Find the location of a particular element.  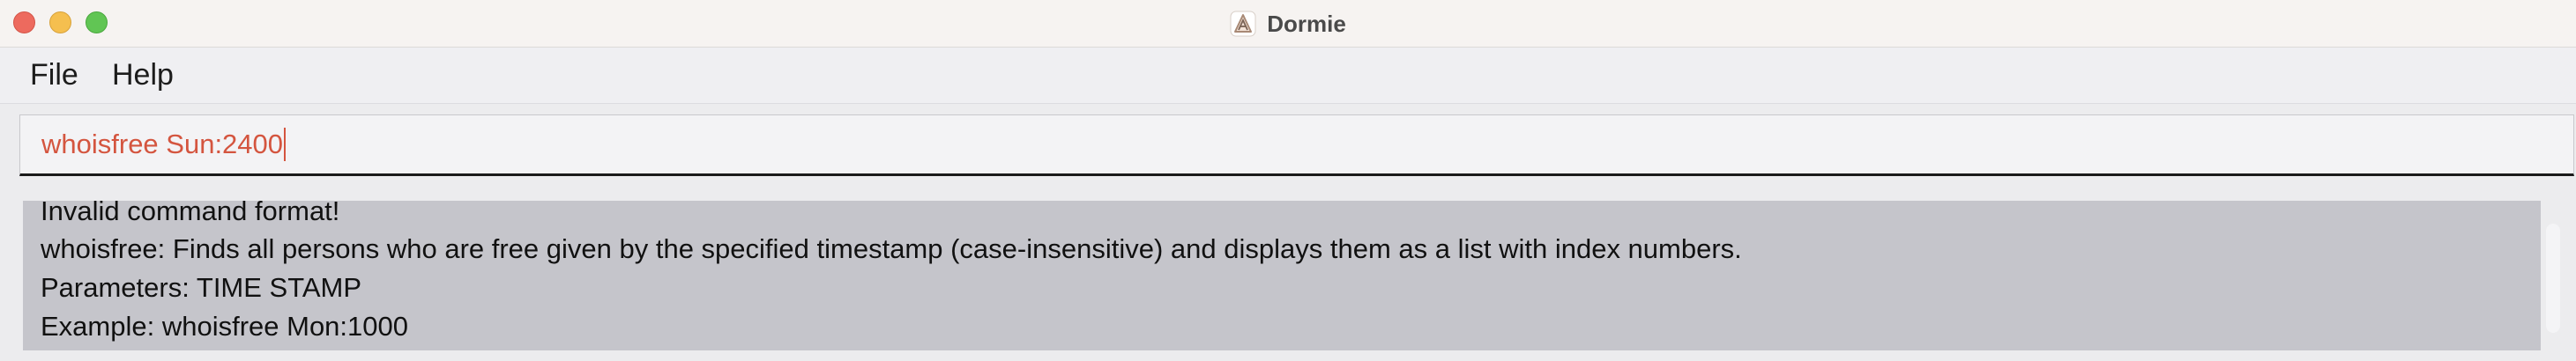

command-input-text: whoisfree Sun:2400 is located at coordinates (163, 144).